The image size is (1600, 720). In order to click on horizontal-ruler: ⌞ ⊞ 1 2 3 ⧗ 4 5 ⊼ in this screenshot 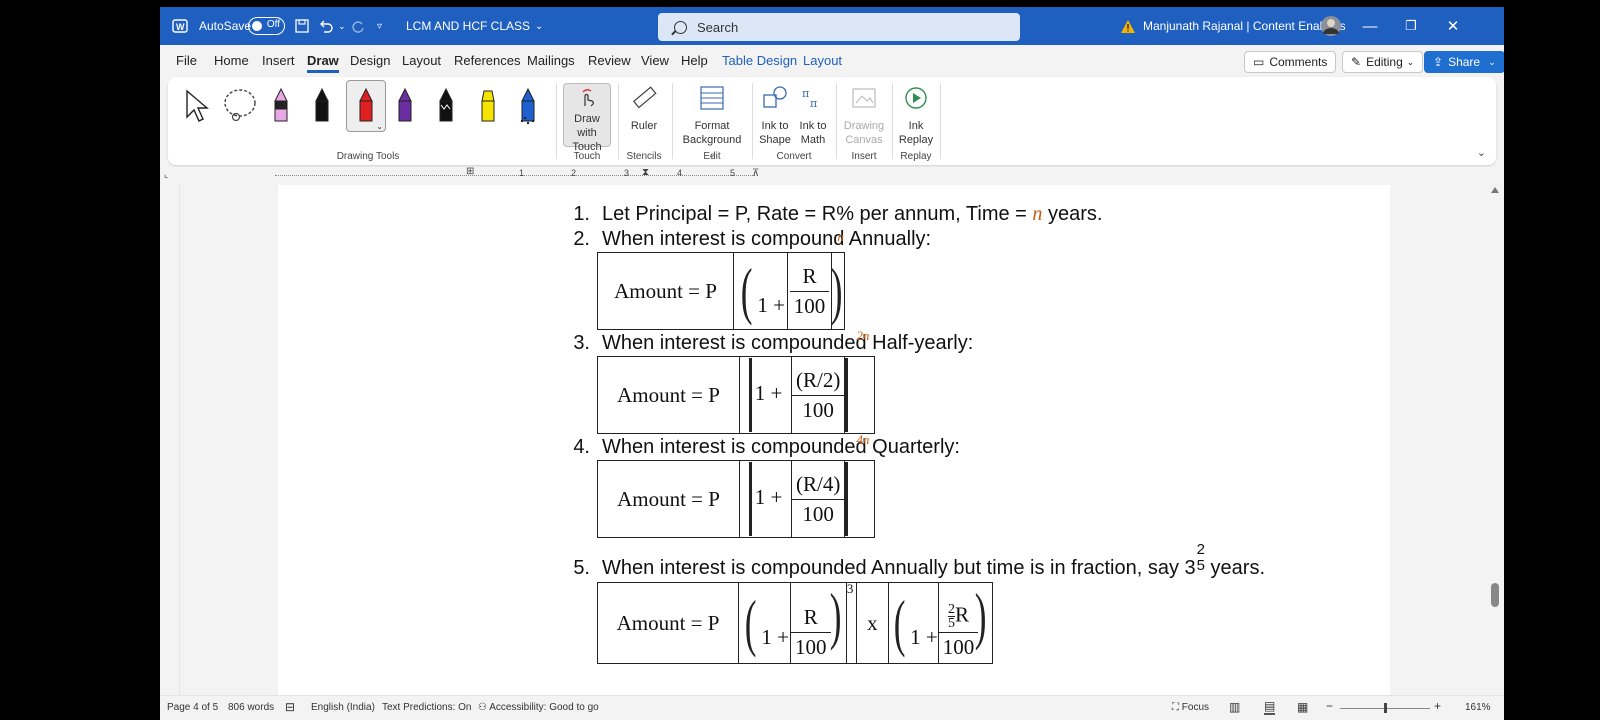, I will do `click(832, 175)`.